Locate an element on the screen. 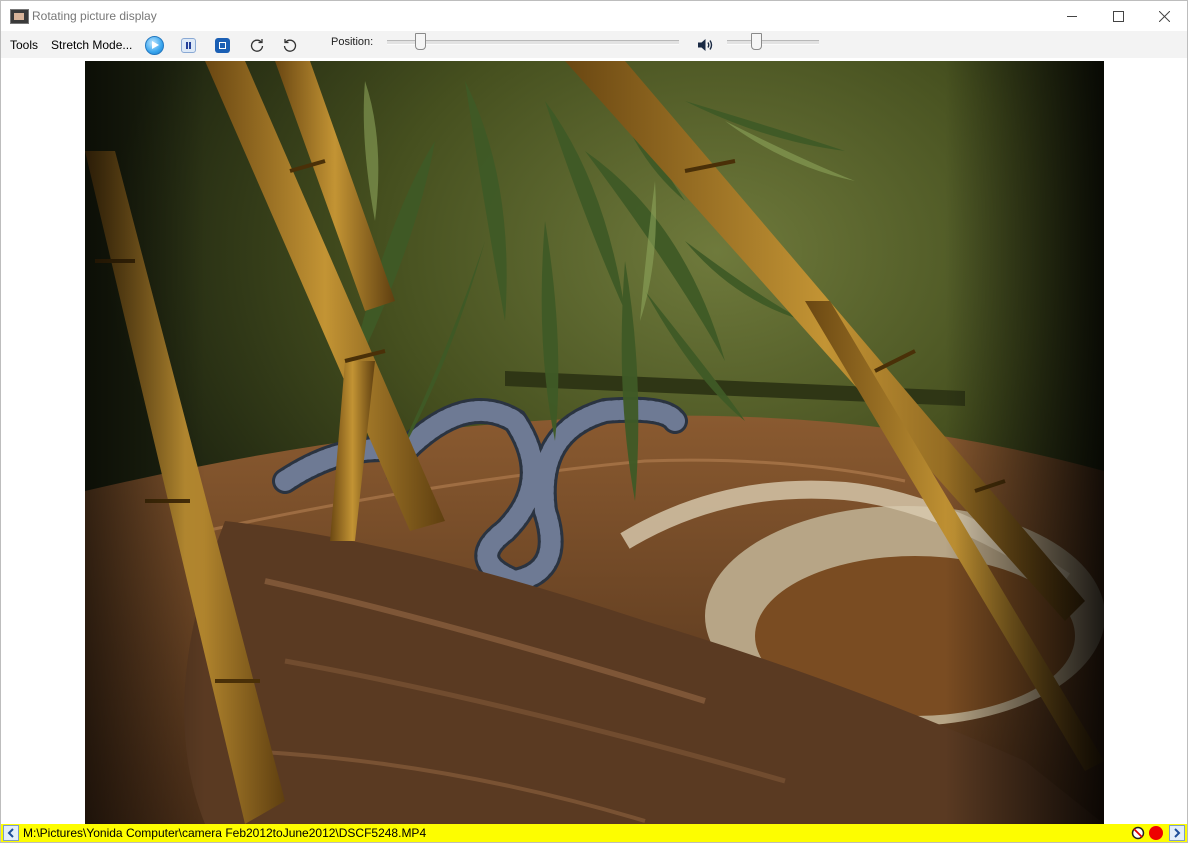 This screenshot has height=843, width=1188. volume-slider-track is located at coordinates (773, 42).